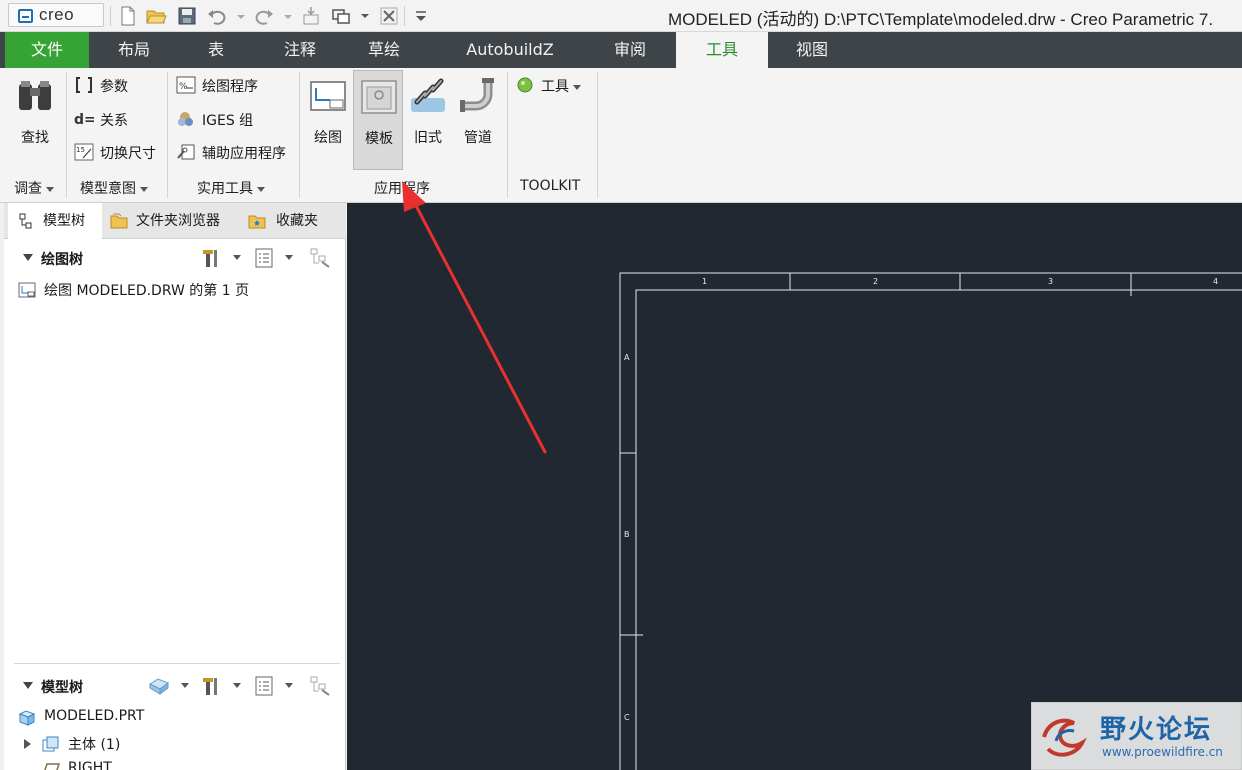  I want to click on body-icon, so click(50, 744).